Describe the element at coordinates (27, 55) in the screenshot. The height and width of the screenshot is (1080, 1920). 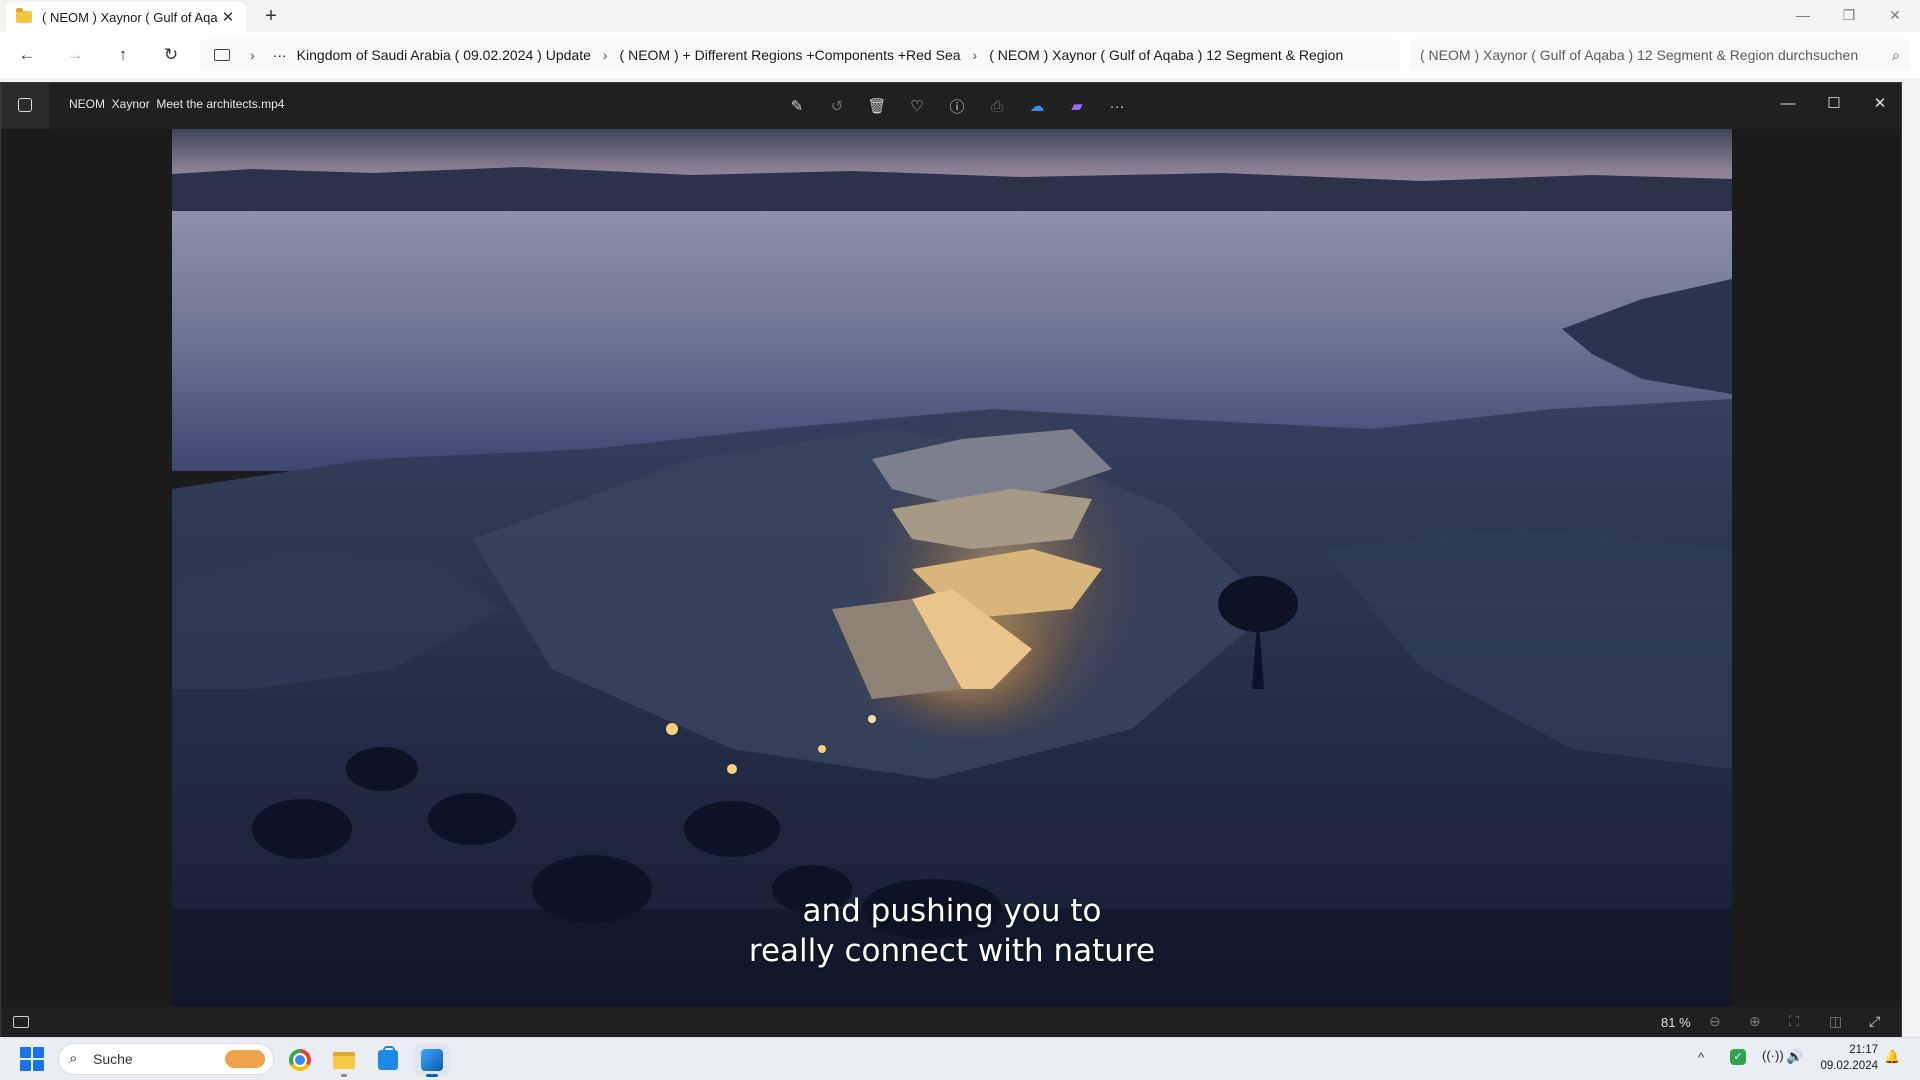
I see `back-button: ←` at that location.